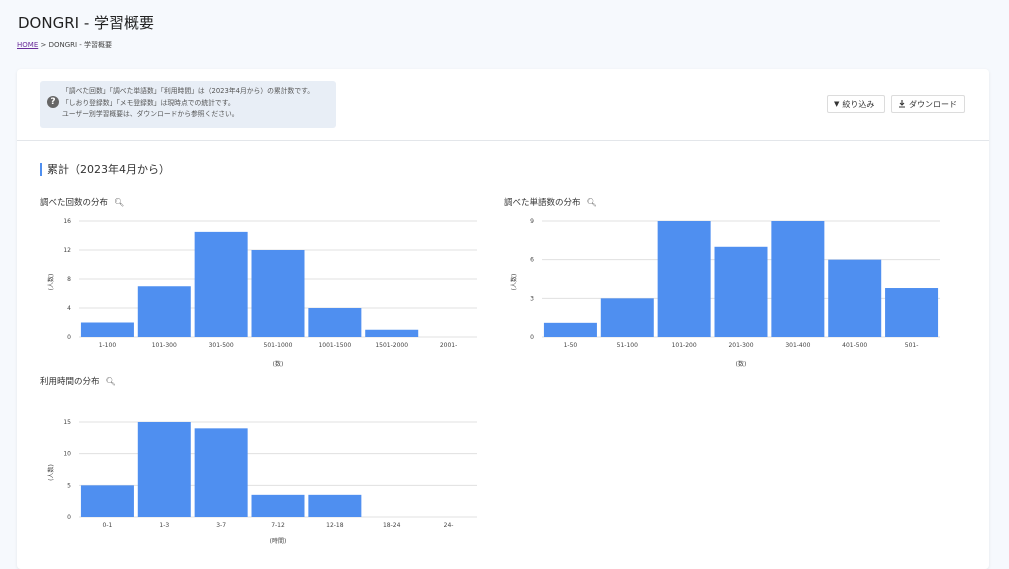 The height and width of the screenshot is (569, 1009). I want to click on breadcrumb-current: DONGRI - 学習概要, so click(80, 45).